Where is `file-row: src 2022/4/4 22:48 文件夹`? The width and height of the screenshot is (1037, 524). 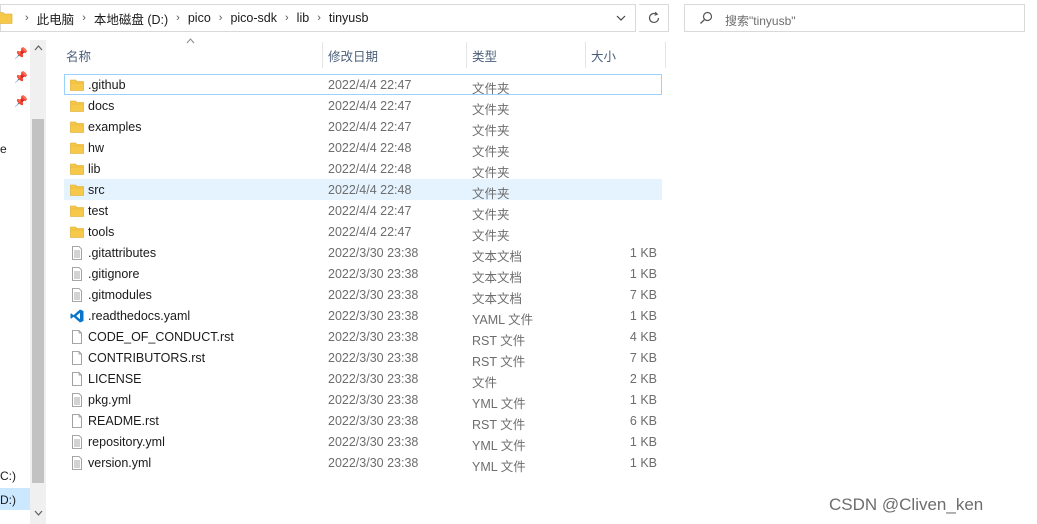 file-row: src 2022/4/4 22:48 文件夹 is located at coordinates (363, 190).